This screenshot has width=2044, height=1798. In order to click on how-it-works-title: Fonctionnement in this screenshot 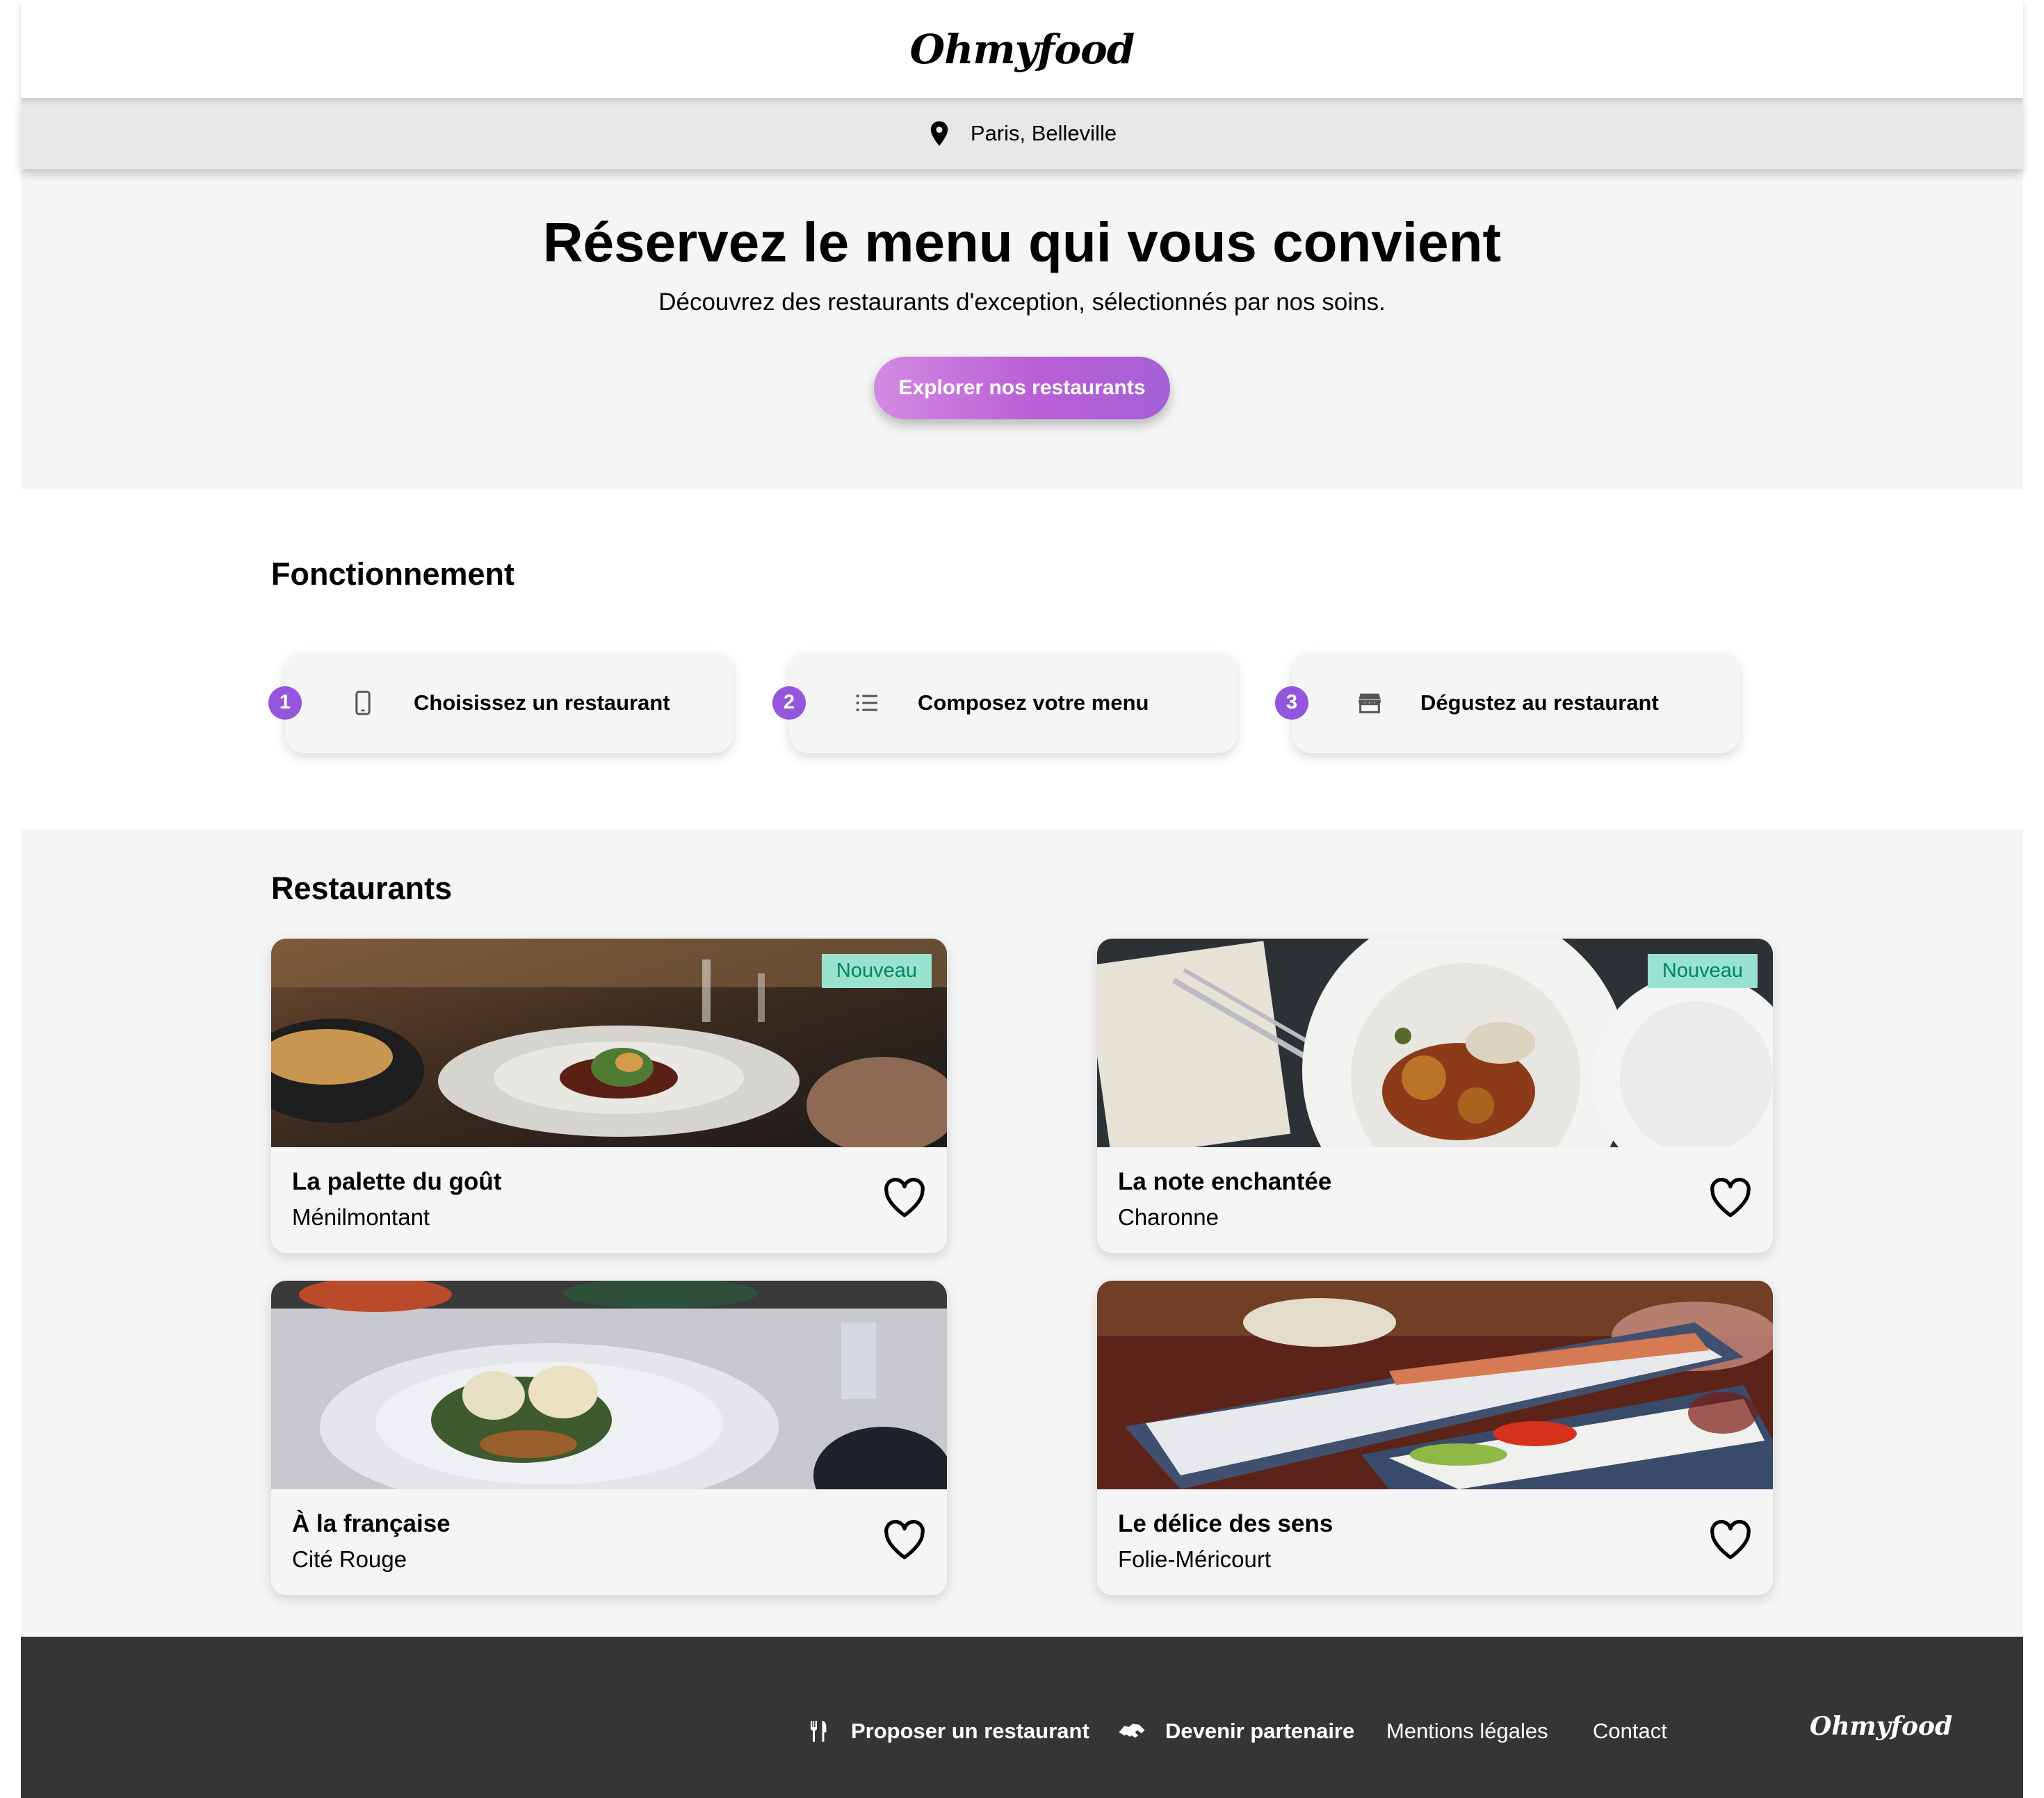, I will do `click(392, 574)`.